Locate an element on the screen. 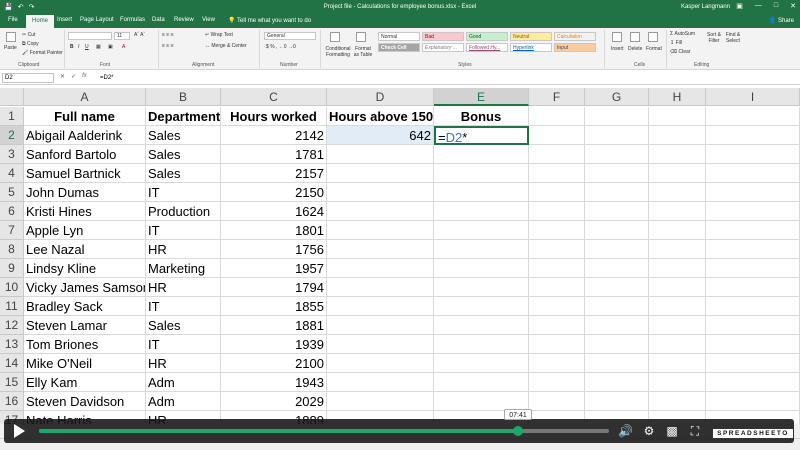 This screenshot has height=450, width=800. column-header-d: D is located at coordinates (380, 97).